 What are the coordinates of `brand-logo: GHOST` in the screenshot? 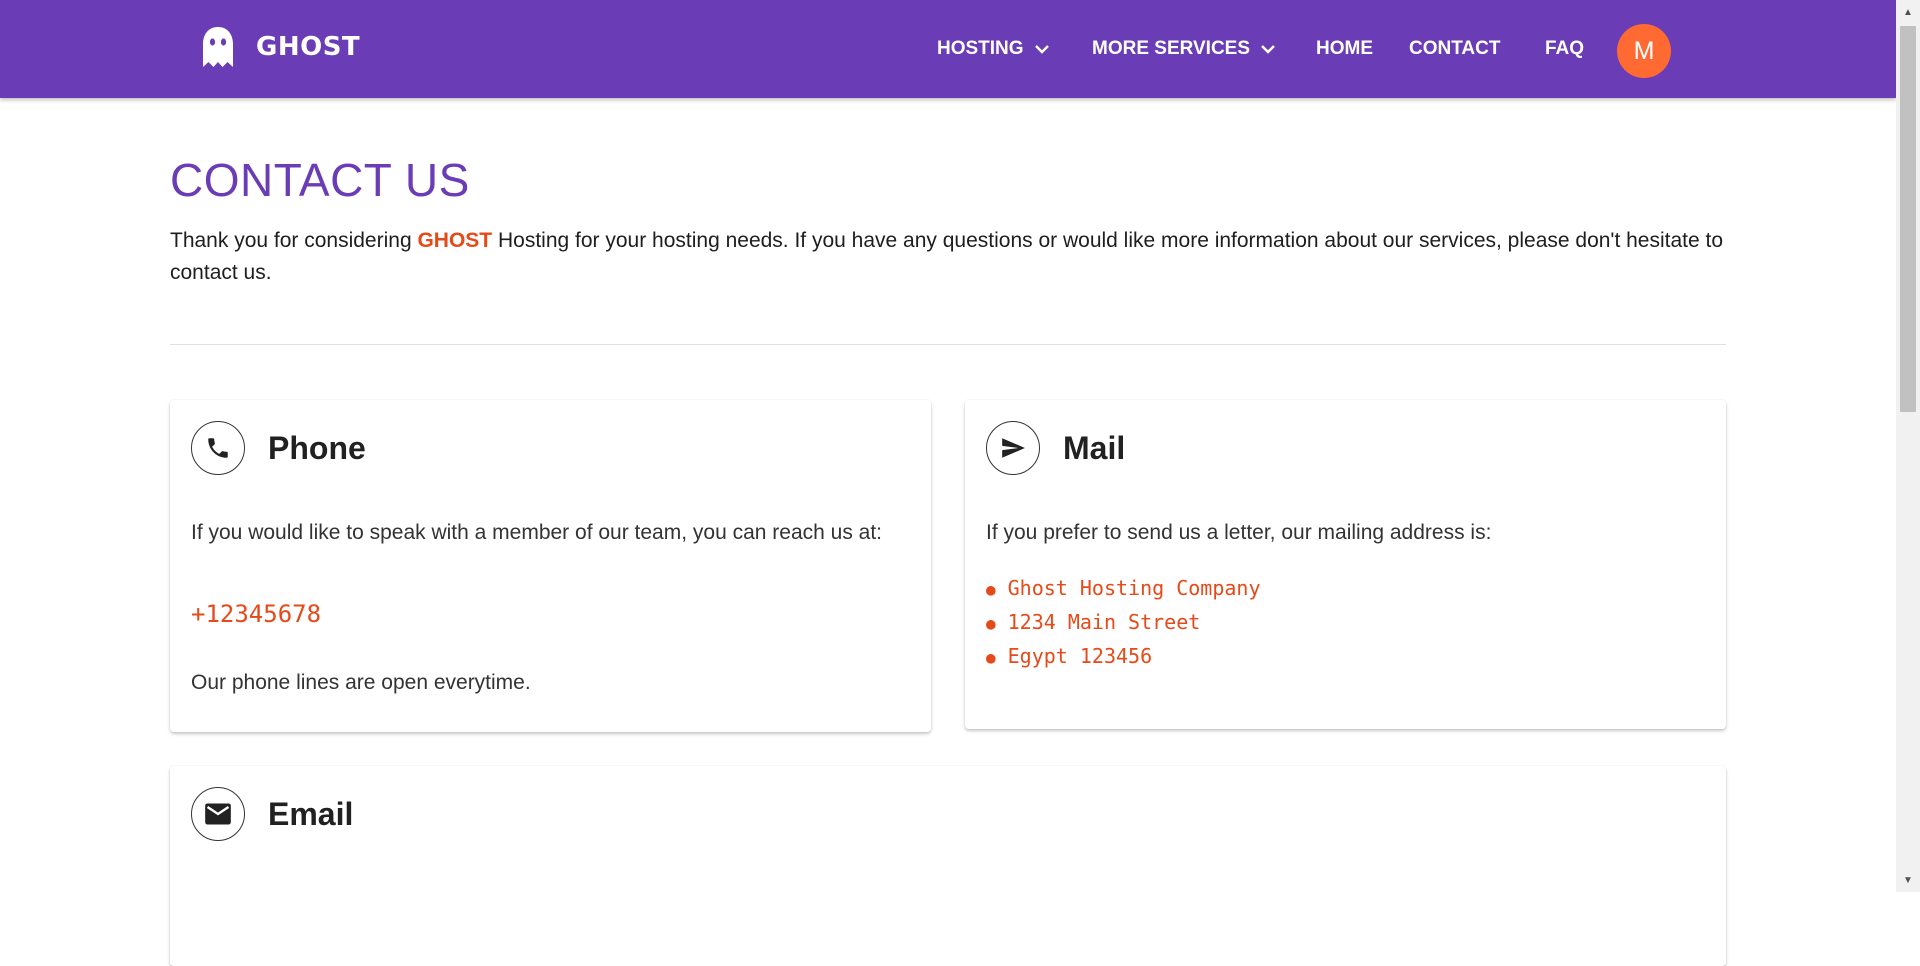 It's located at (280, 47).